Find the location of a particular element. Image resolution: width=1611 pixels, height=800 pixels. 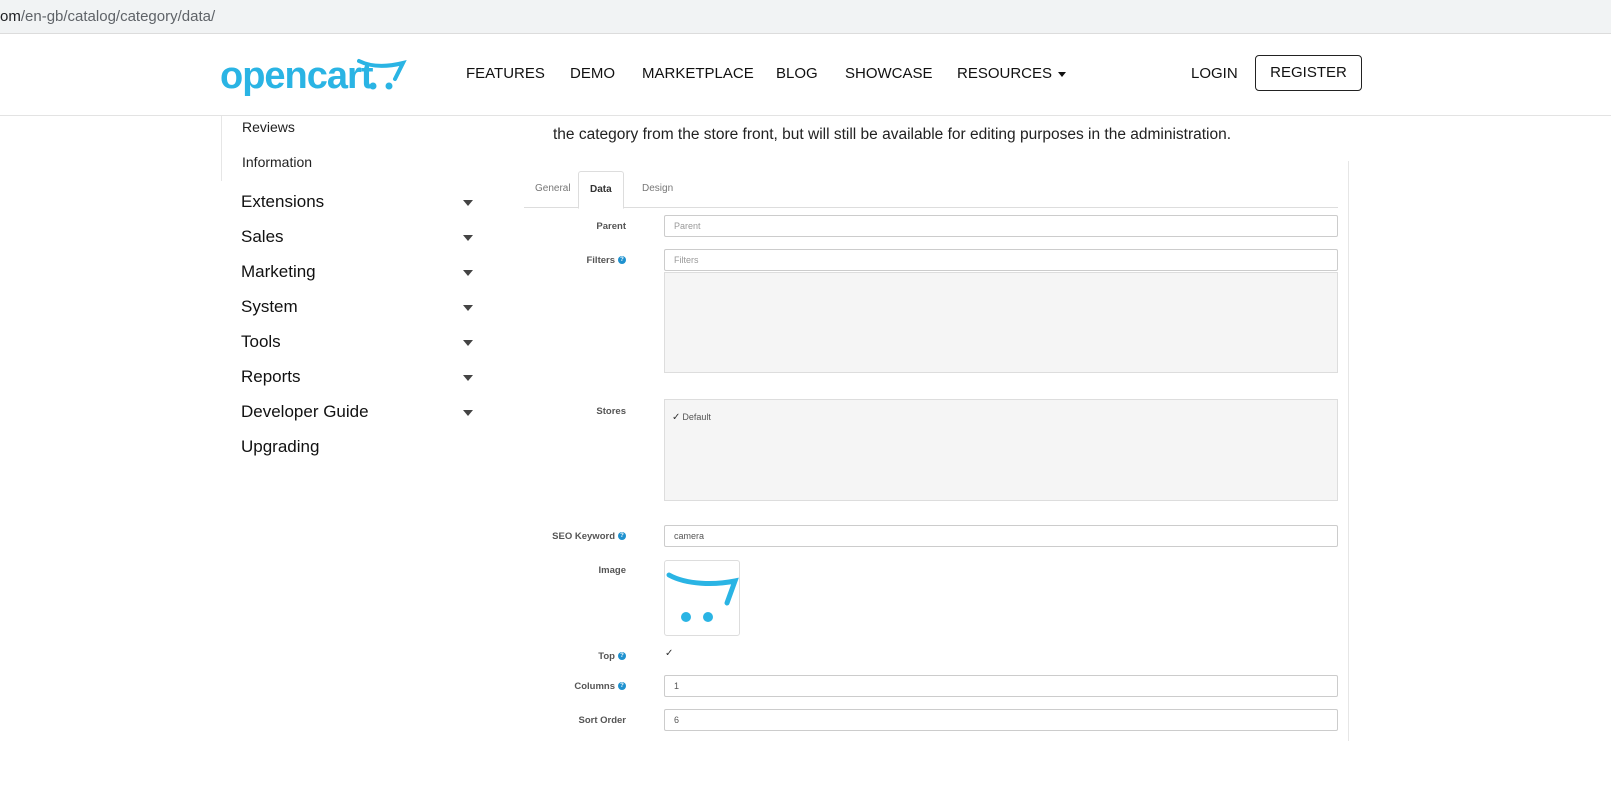

nav-features: FEATURES is located at coordinates (505, 73).